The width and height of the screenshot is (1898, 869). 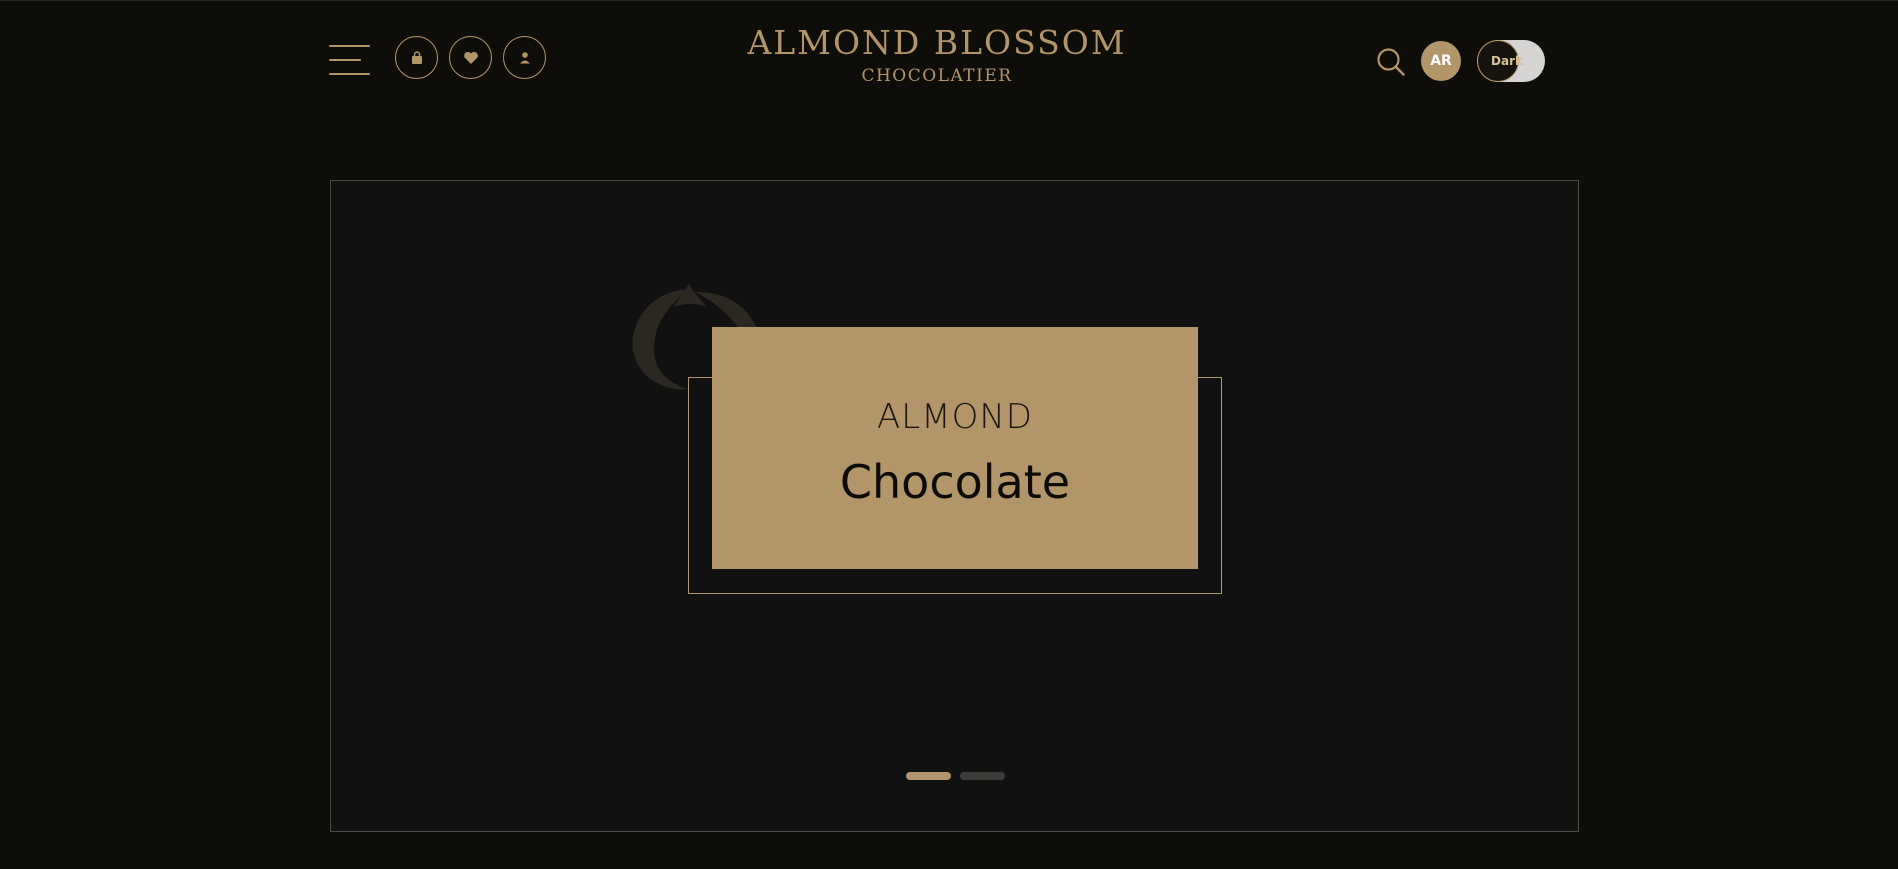 I want to click on hero-title: Chocolate, so click(x=955, y=482).